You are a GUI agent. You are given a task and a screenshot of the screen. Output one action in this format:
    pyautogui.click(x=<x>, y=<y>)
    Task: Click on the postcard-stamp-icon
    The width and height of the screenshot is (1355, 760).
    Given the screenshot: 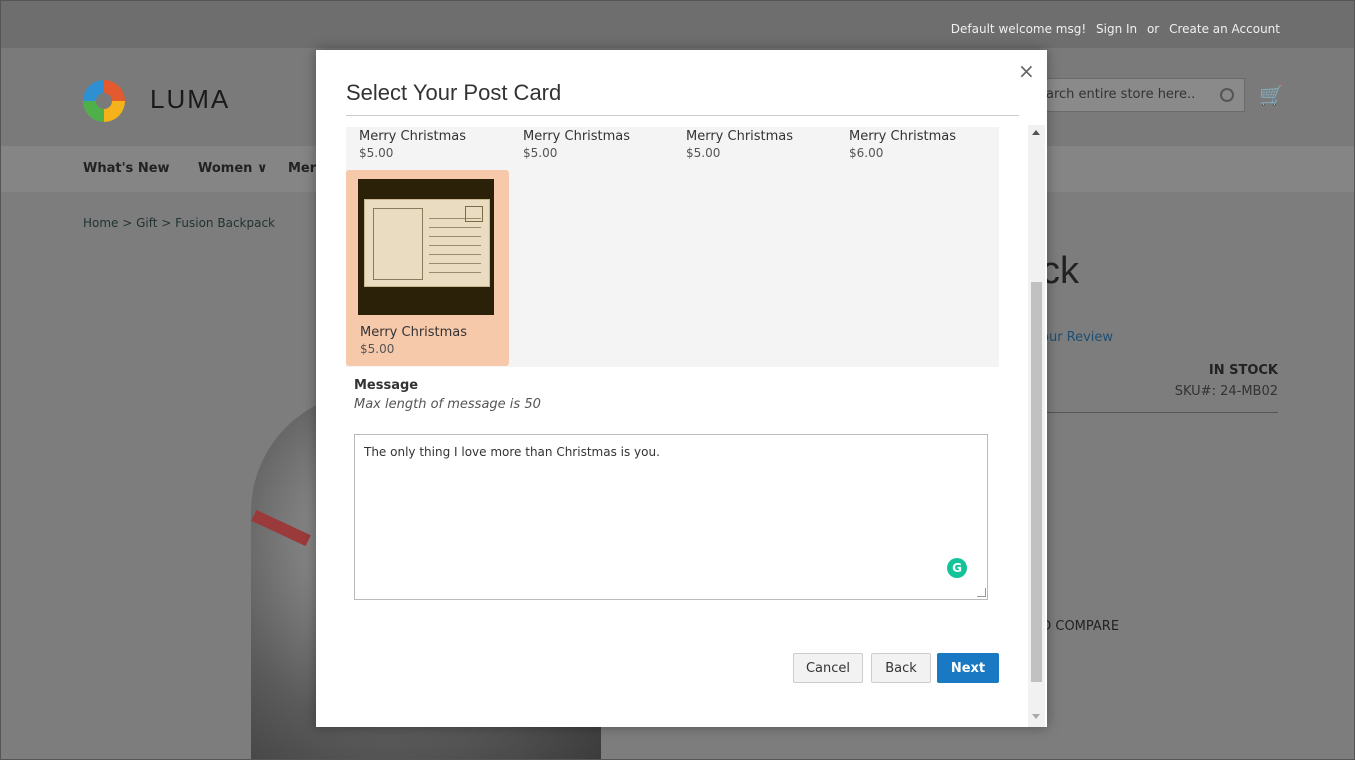 What is the action you would take?
    pyautogui.click(x=474, y=214)
    